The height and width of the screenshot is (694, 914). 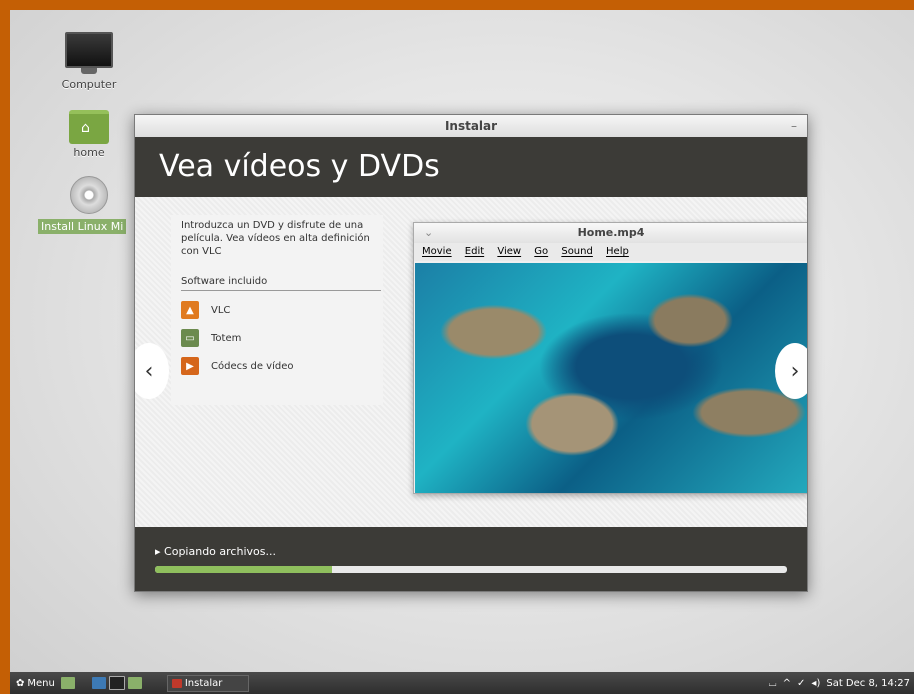 What do you see at coordinates (89, 152) in the screenshot?
I see `desktop-icon-label: home` at bounding box center [89, 152].